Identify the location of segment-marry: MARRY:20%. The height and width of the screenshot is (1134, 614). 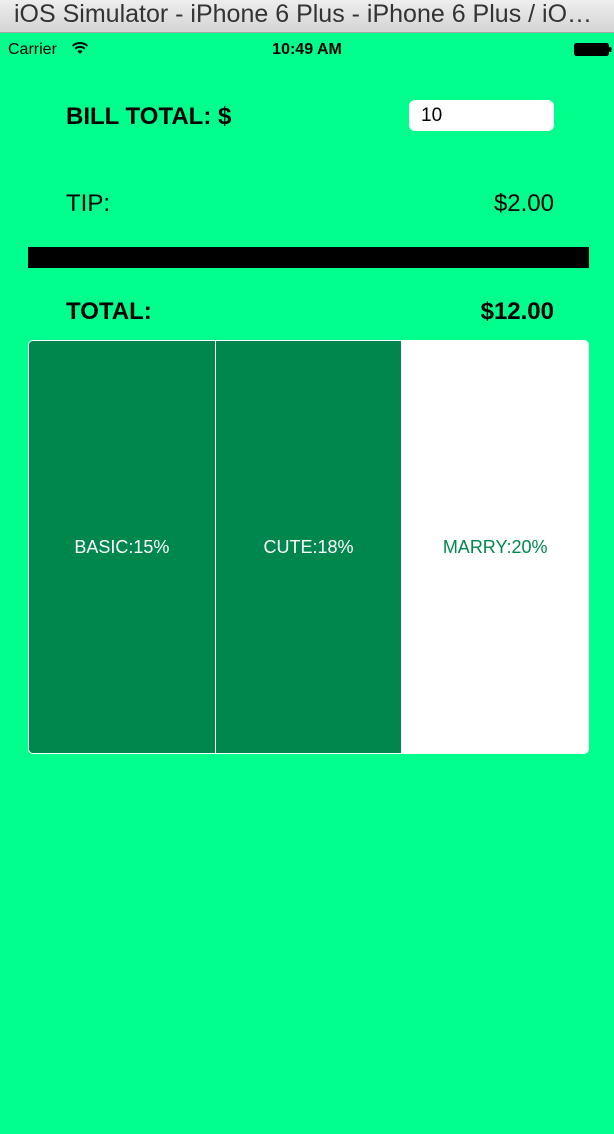
(494, 547).